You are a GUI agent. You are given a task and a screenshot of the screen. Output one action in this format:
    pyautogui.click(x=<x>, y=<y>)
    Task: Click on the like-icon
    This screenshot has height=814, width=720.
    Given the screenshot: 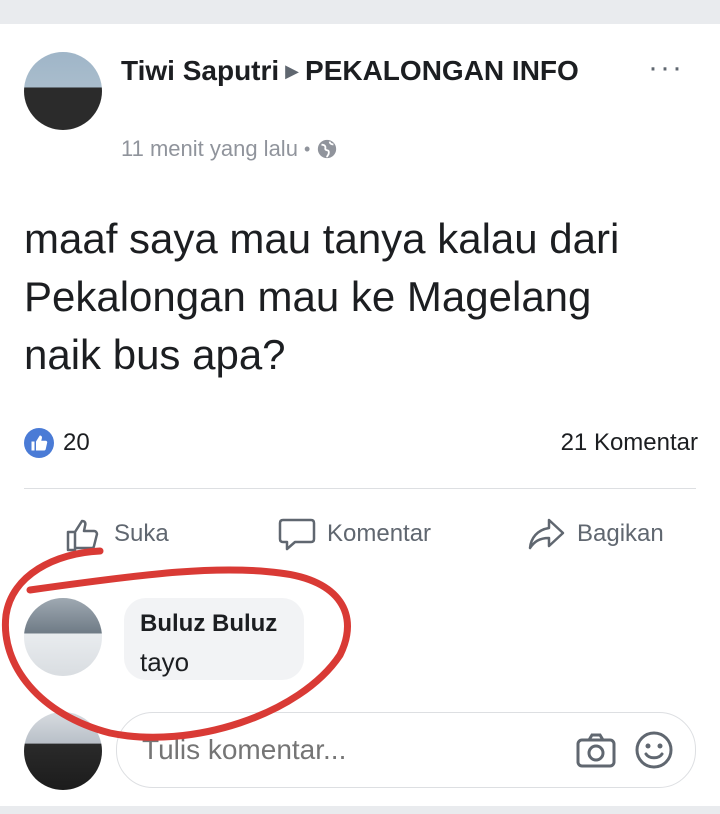 What is the action you would take?
    pyautogui.click(x=82, y=535)
    